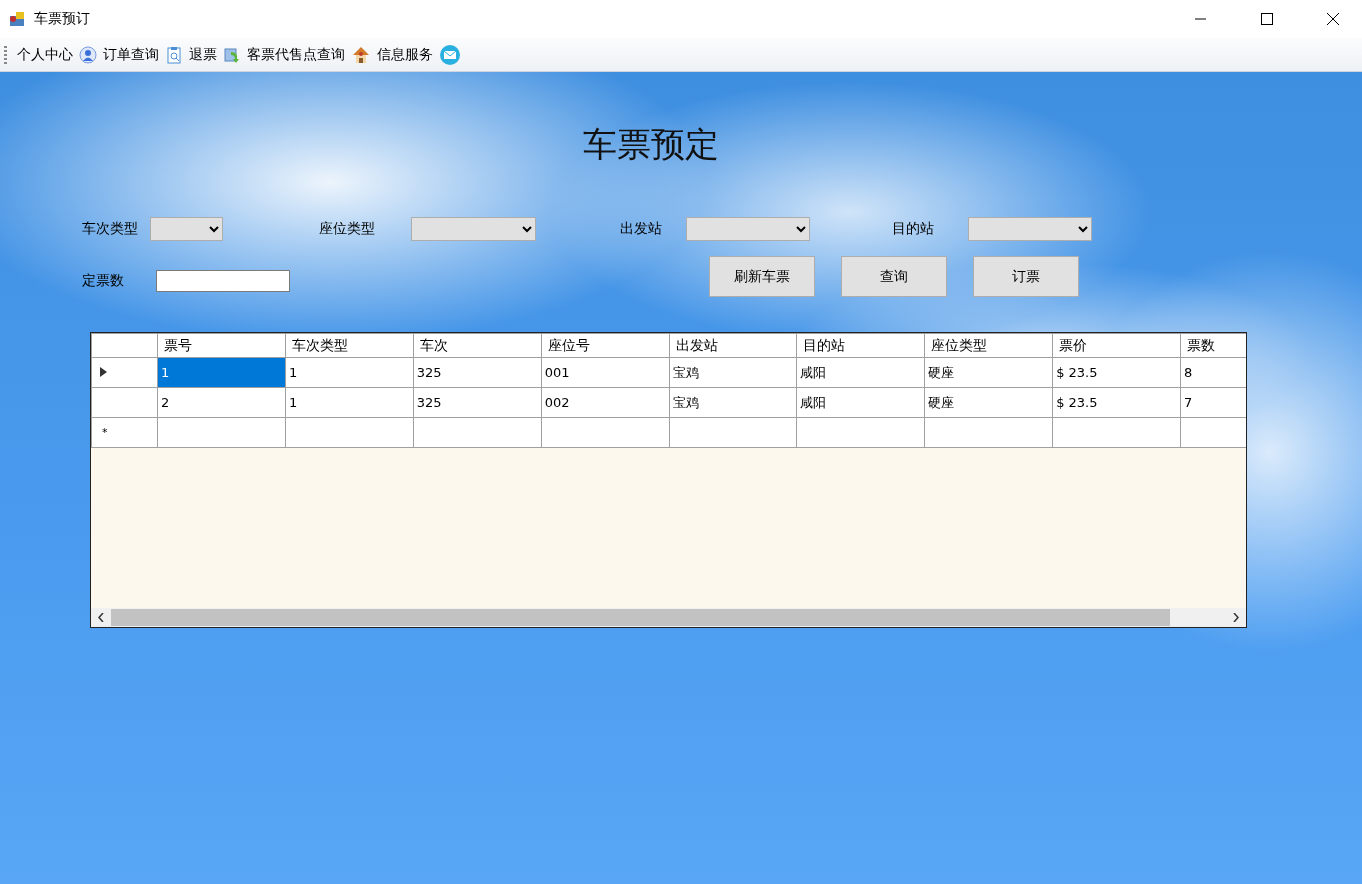  What do you see at coordinates (651, 144) in the screenshot?
I see `page-heading: 车票预定` at bounding box center [651, 144].